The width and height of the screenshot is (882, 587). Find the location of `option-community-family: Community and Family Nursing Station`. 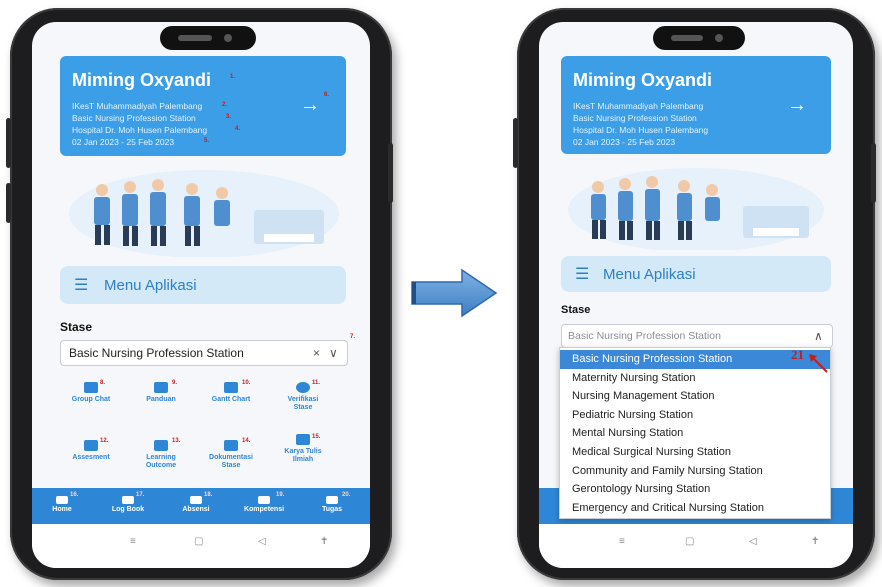

option-community-family: Community and Family Nursing Station is located at coordinates (695, 471).